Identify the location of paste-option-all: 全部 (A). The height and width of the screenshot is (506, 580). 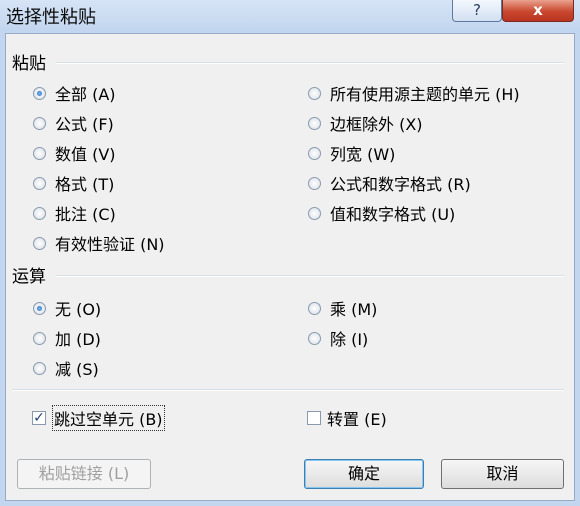
(74, 93).